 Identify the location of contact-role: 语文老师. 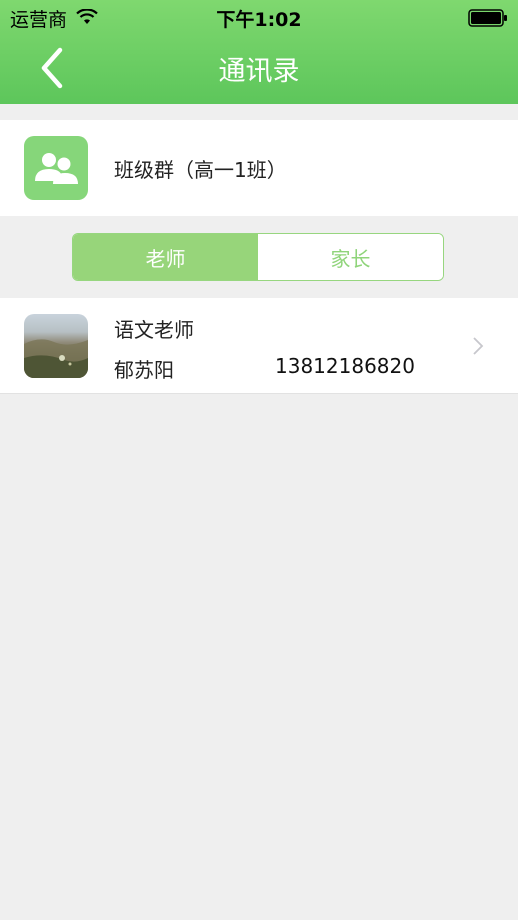
(154, 330).